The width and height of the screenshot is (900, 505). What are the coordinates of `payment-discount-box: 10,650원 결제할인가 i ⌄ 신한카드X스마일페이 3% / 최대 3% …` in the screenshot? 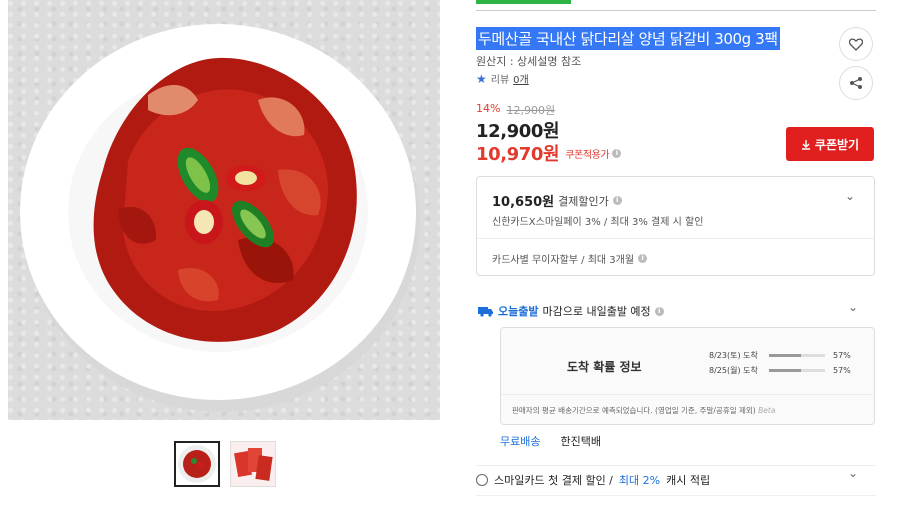 It's located at (675, 226).